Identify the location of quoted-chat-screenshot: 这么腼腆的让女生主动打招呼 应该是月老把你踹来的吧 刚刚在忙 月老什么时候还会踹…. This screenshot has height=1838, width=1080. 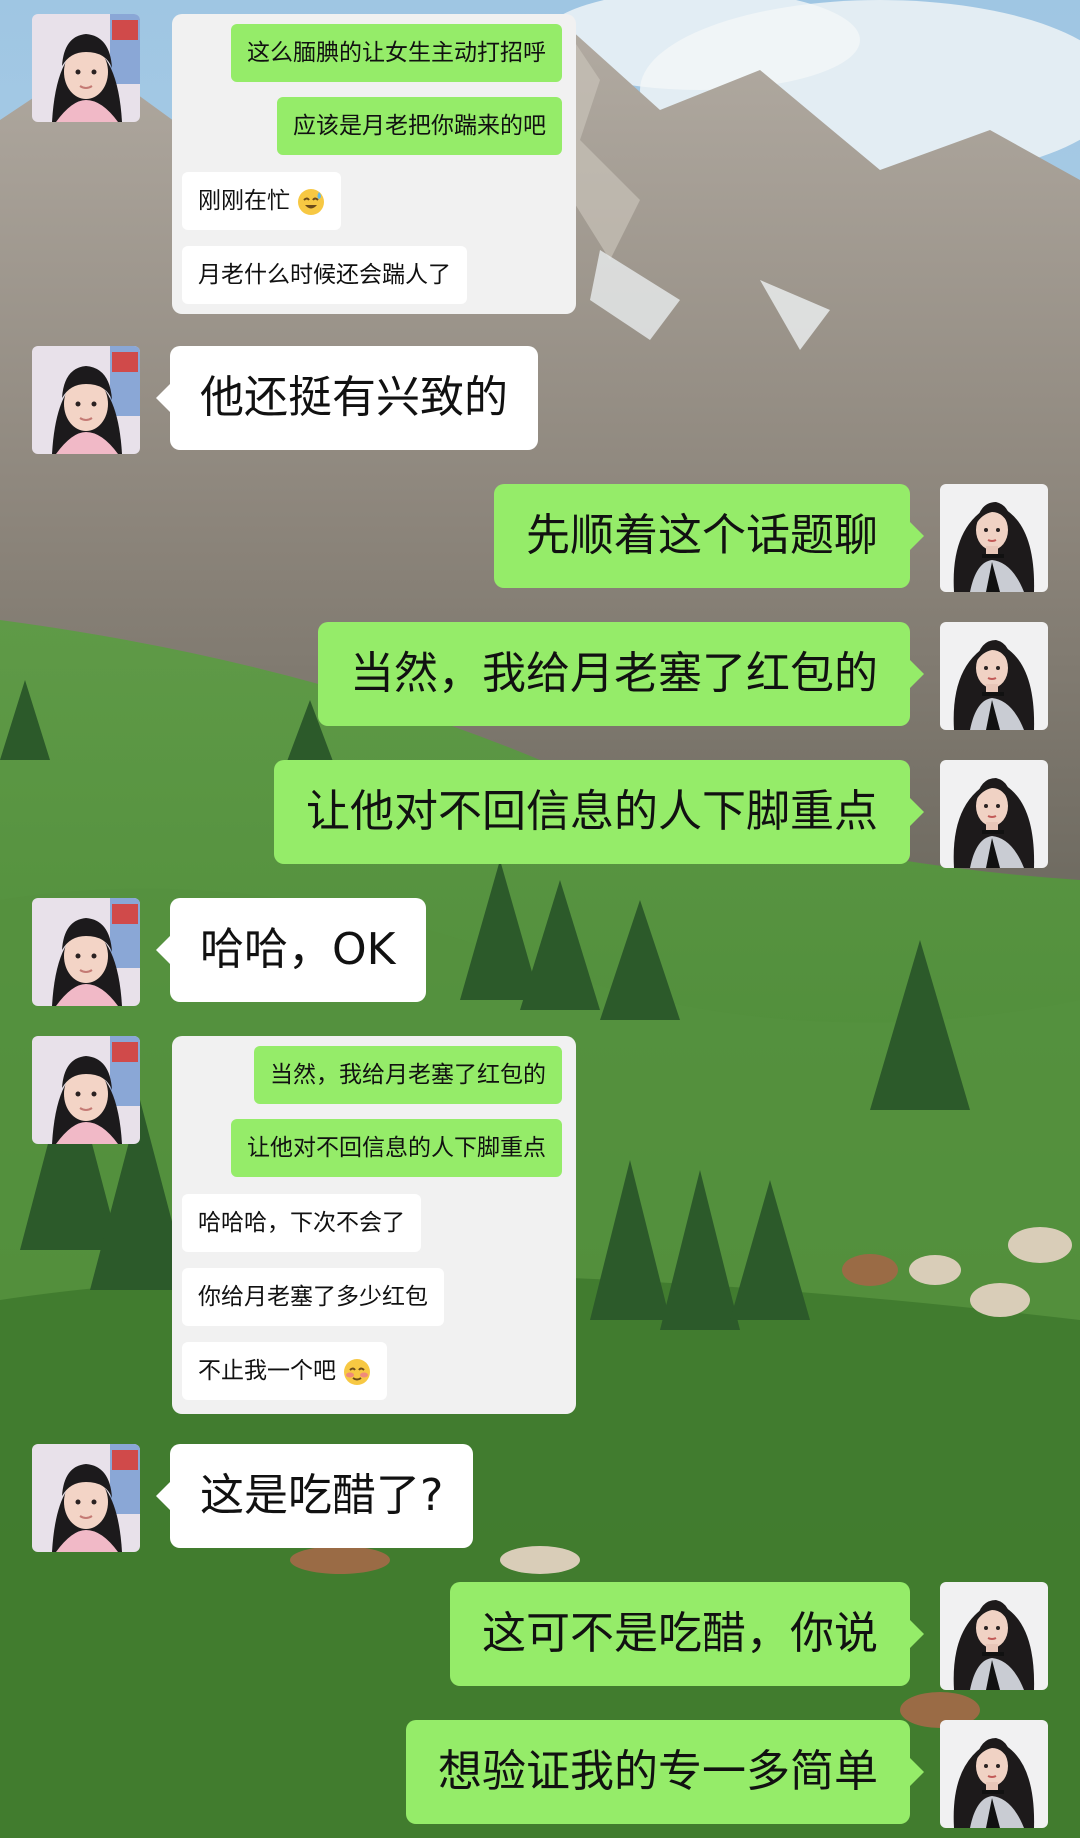
(374, 164).